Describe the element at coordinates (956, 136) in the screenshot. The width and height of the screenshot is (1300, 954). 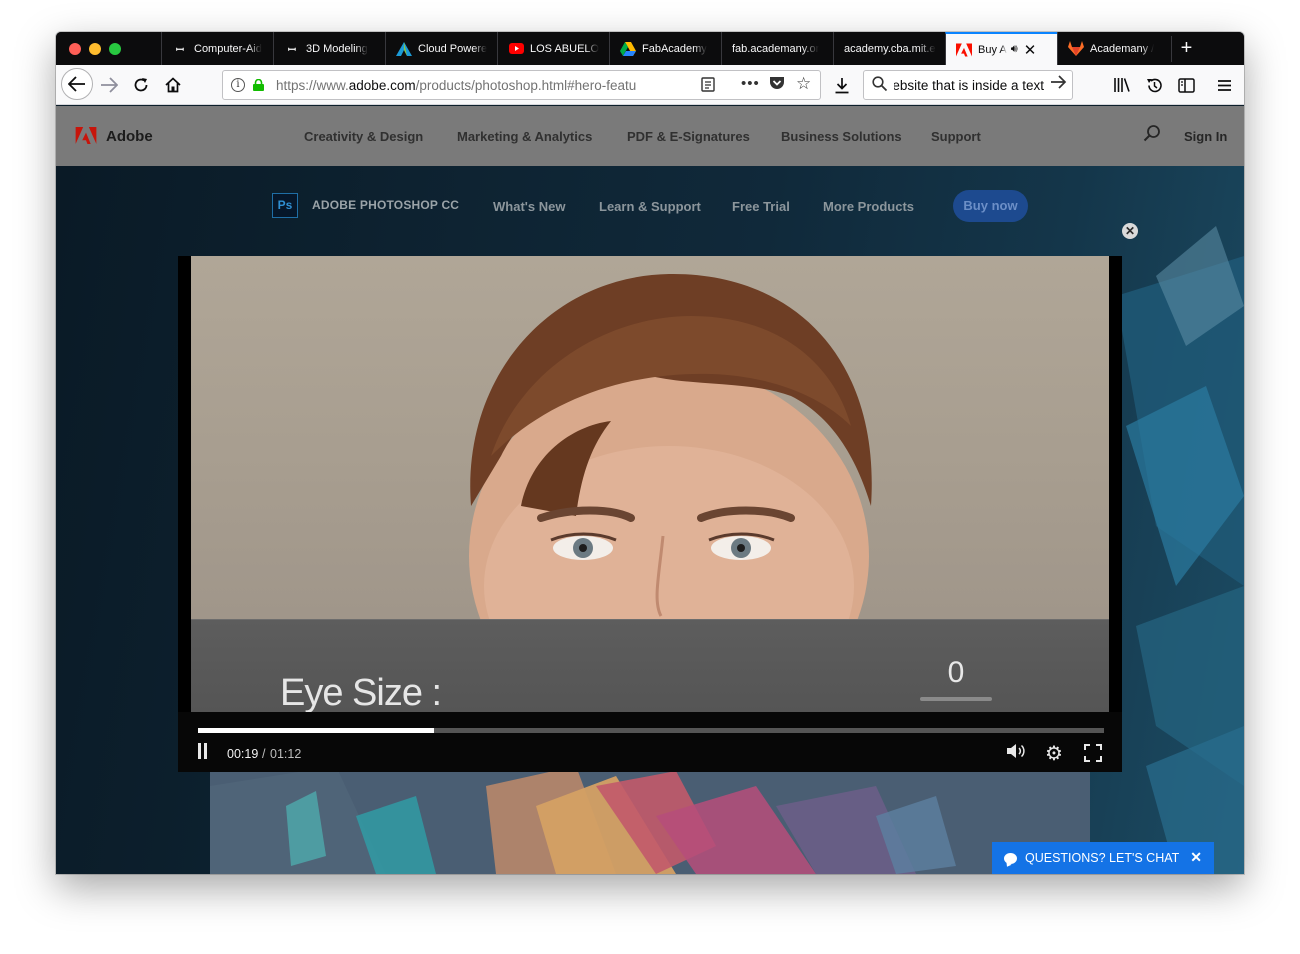
I see `nav-support: Support` at that location.